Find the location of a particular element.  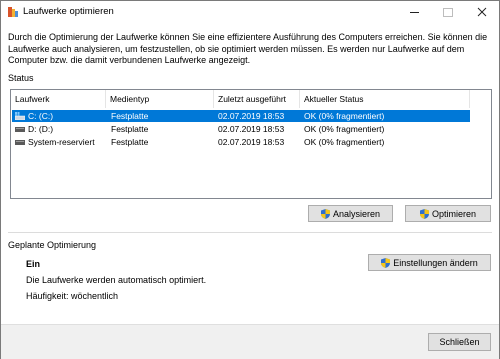

maximize-button is located at coordinates (448, 12).